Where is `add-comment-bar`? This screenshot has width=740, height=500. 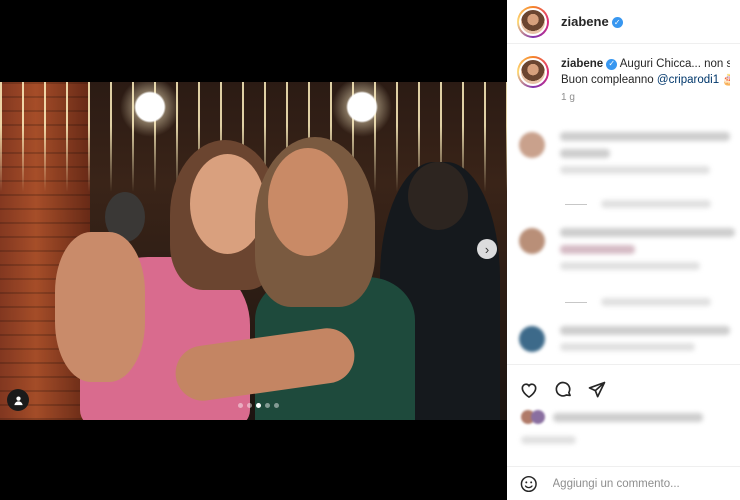
add-comment-bar is located at coordinates (623, 483).